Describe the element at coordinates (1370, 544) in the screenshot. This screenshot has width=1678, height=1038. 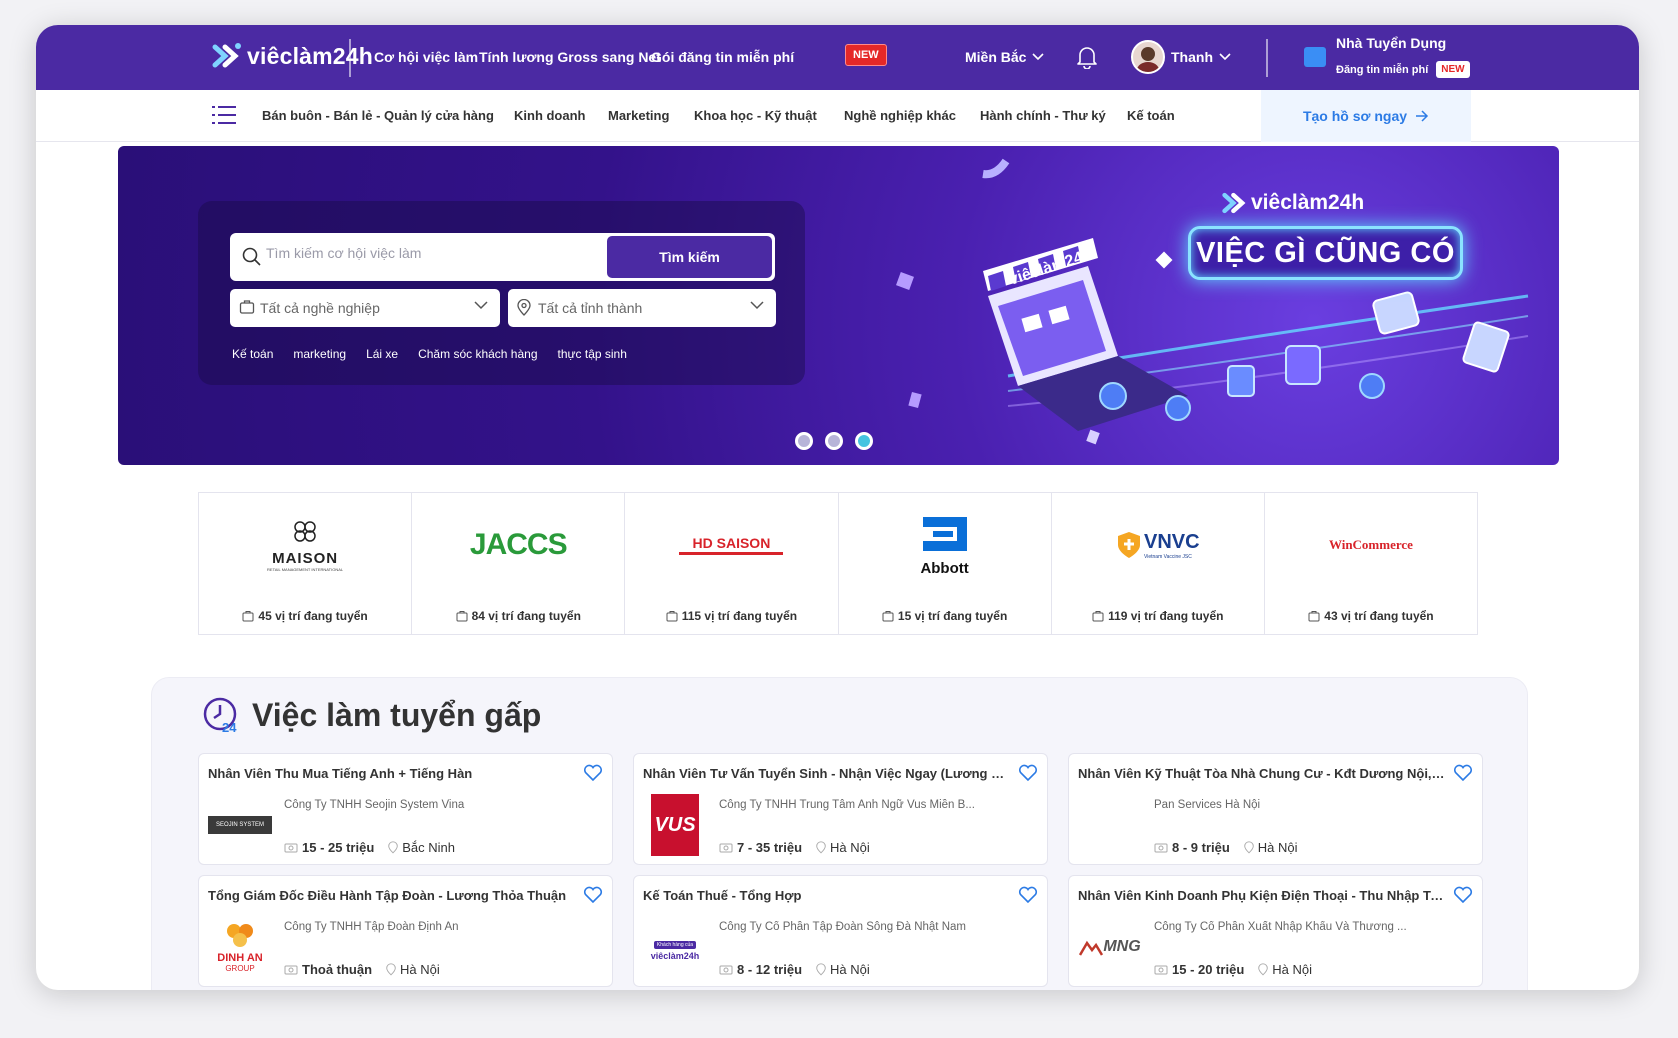
I see `company-name: WinCommerce` at that location.